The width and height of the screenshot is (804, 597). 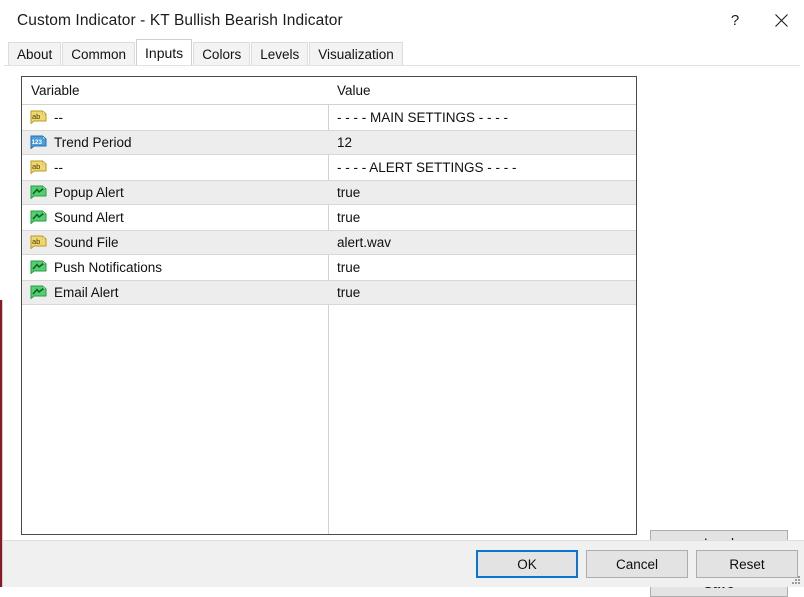 I want to click on table-row: ab -- - - - - ALERT SETTINGS - - - -, so click(x=329, y=167).